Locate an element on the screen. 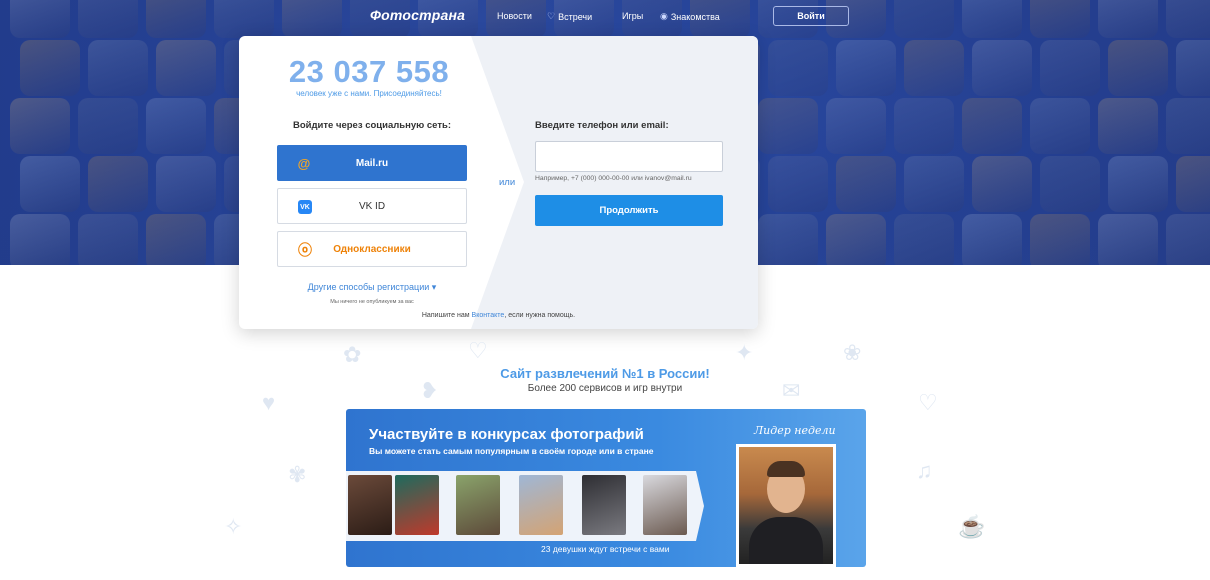 Image resolution: width=1210 pixels, height=580 pixels. nav-item-label: Встречи is located at coordinates (575, 16).